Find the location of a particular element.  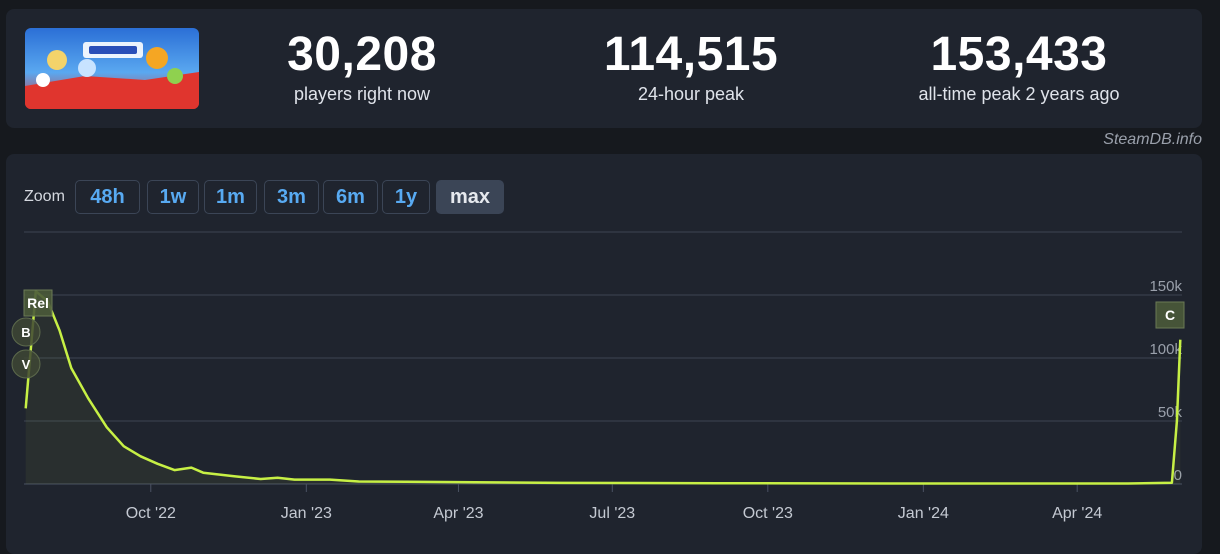

y-tick-label: 150k is located at coordinates (1165, 286).